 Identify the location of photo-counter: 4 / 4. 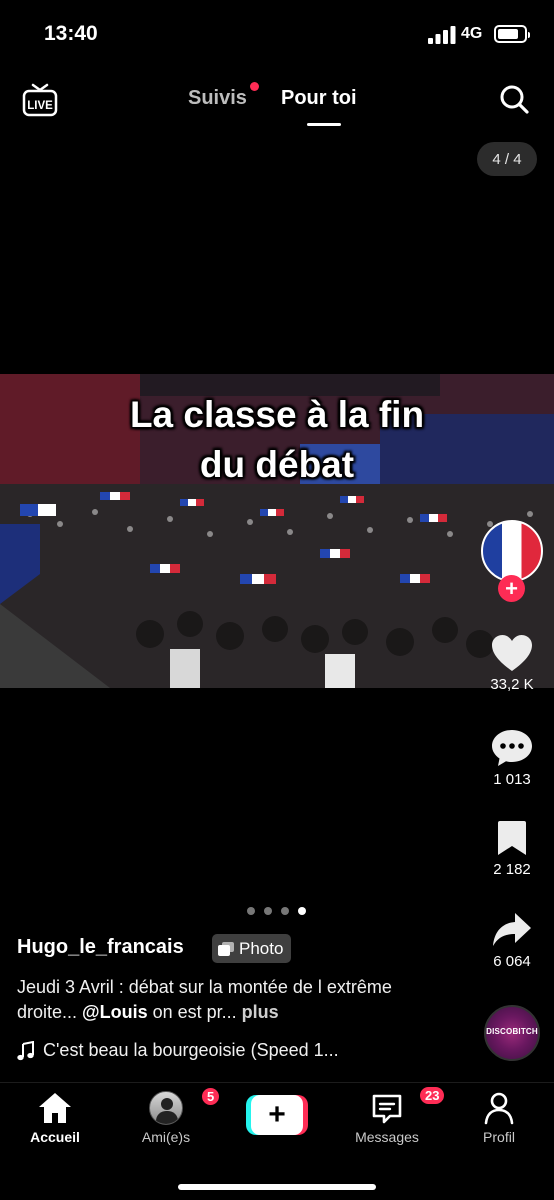
(507, 159).